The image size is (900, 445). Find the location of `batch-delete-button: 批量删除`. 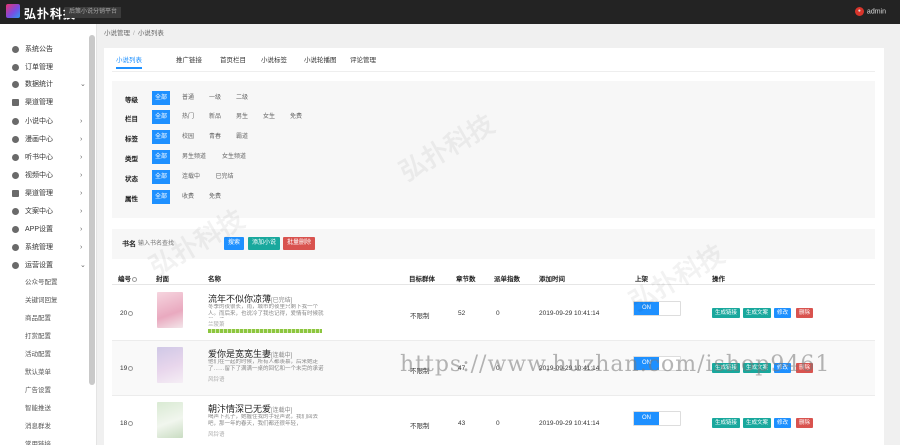

batch-delete-button: 批量删除 is located at coordinates (299, 243).